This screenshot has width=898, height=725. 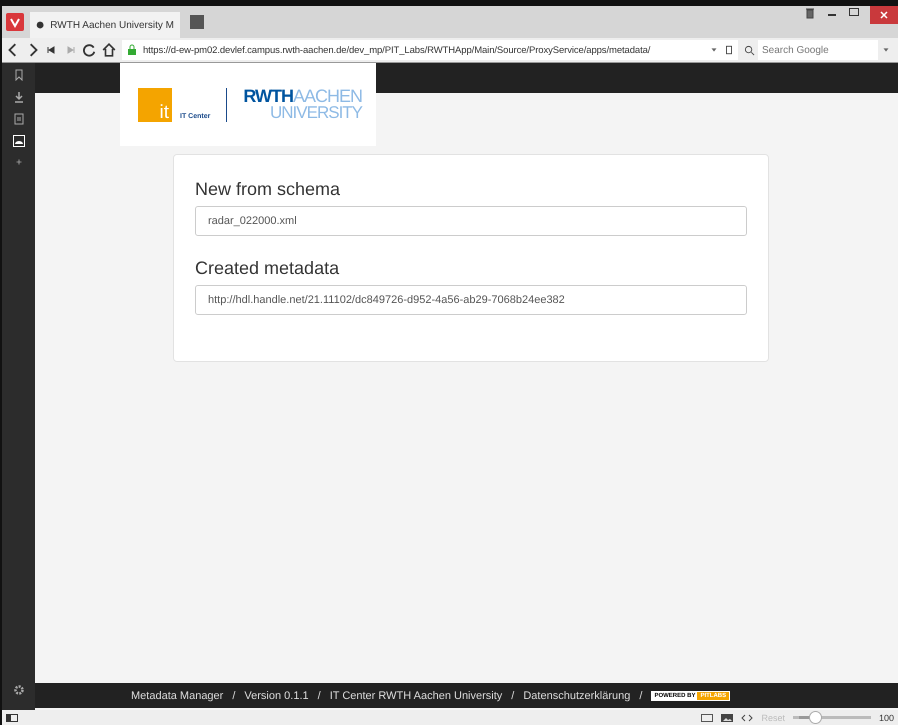 I want to click on input-field: http://hdl.handle.net/21.11102/dc849726-d952-4a56-ab29-7068b24ee382, so click(x=471, y=300).